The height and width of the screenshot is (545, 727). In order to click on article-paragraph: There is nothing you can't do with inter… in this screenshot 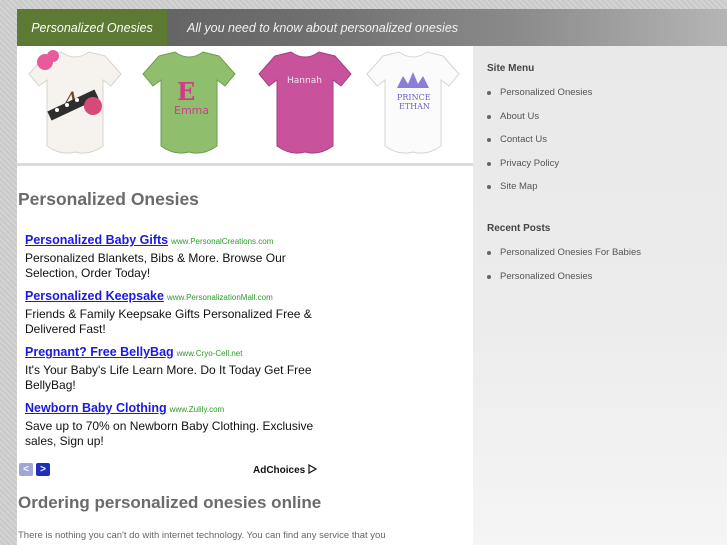, I will do `click(202, 535)`.